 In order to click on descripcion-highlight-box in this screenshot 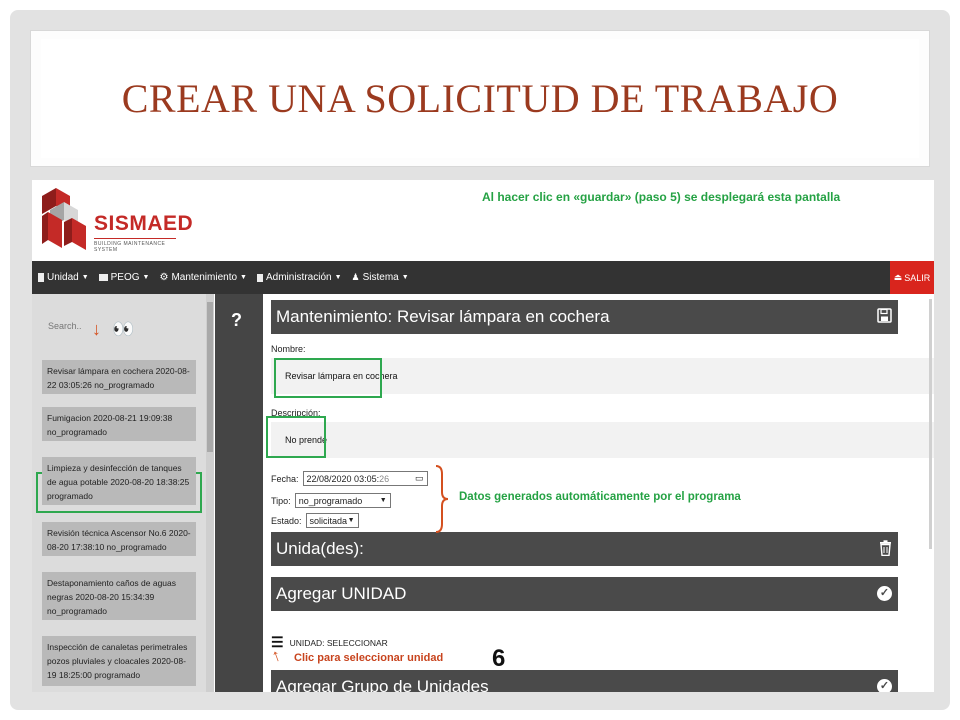, I will do `click(296, 437)`.